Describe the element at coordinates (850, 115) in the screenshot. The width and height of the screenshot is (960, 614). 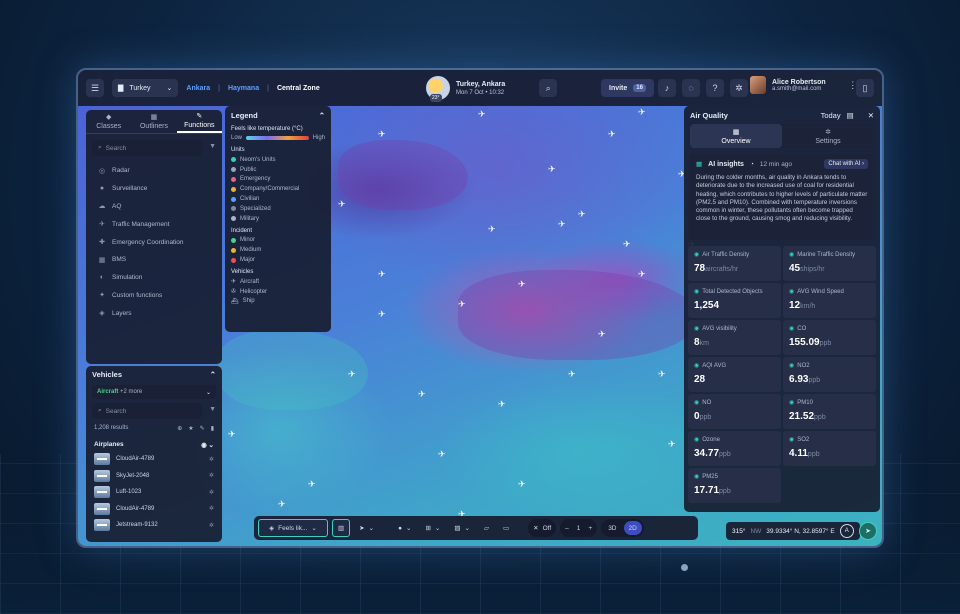
I see `calendar-icon: ▤` at that location.